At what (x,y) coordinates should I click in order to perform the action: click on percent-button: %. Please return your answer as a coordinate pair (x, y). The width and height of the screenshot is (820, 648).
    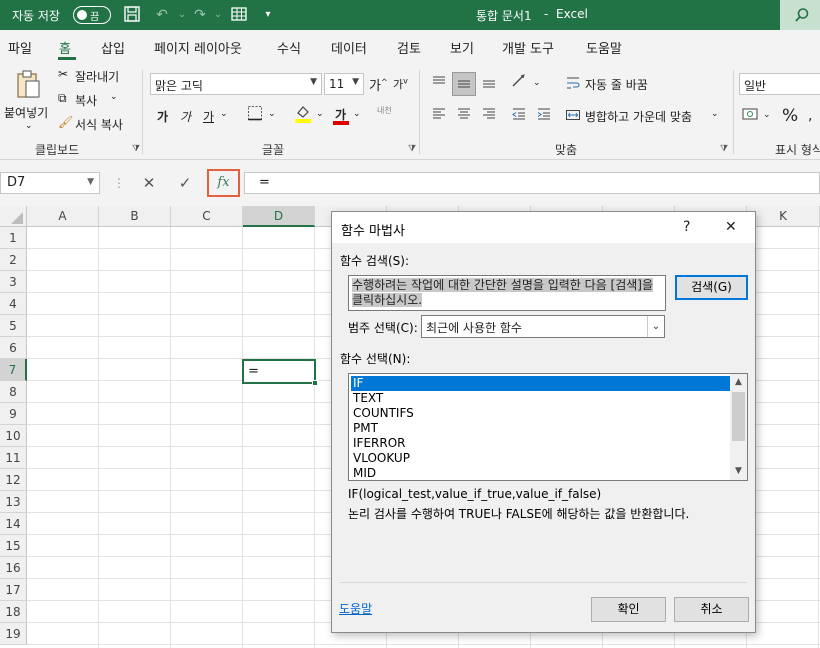
    Looking at the image, I should click on (790, 116).